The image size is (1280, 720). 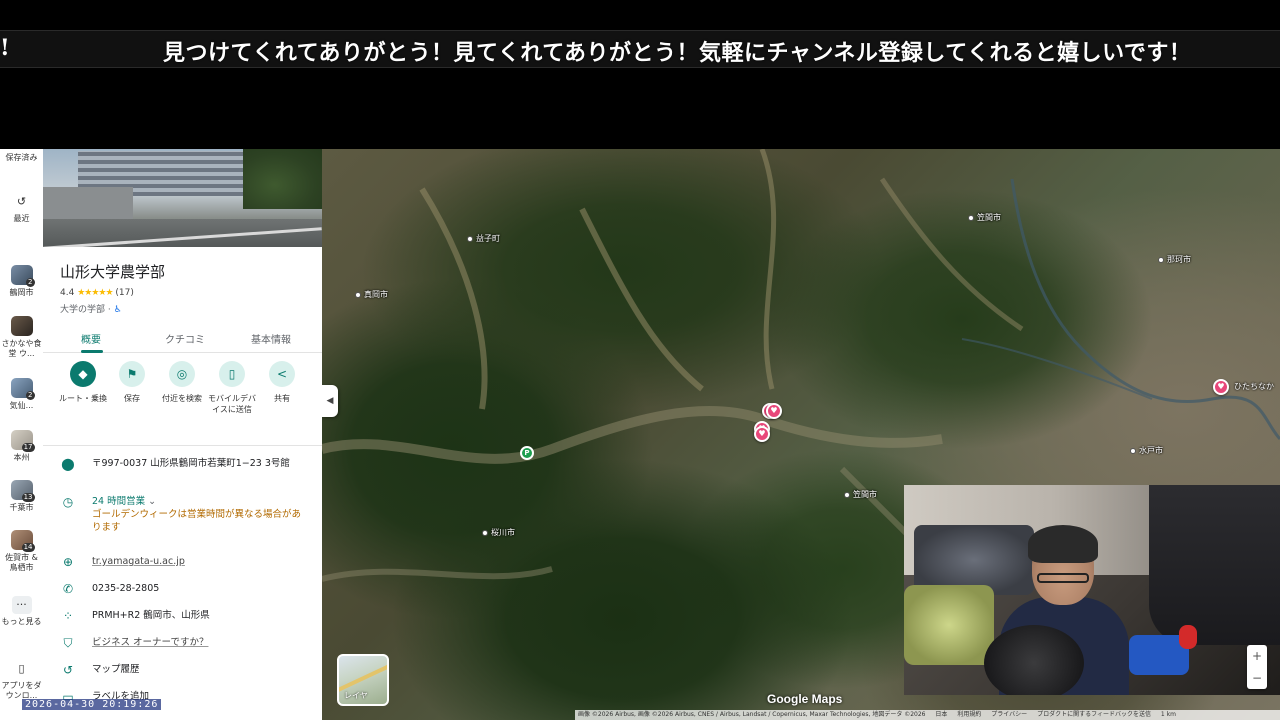 I want to click on star-rating-icon: ★★★★★, so click(x=95, y=293).